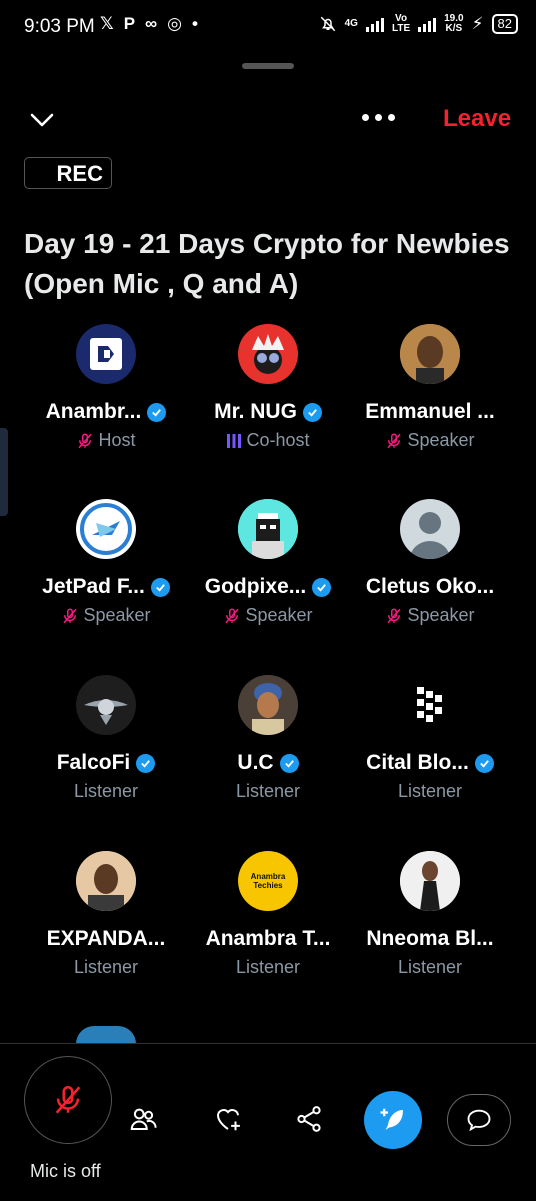 This screenshot has width=536, height=1201. I want to click on share-icon, so click(309, 1119).